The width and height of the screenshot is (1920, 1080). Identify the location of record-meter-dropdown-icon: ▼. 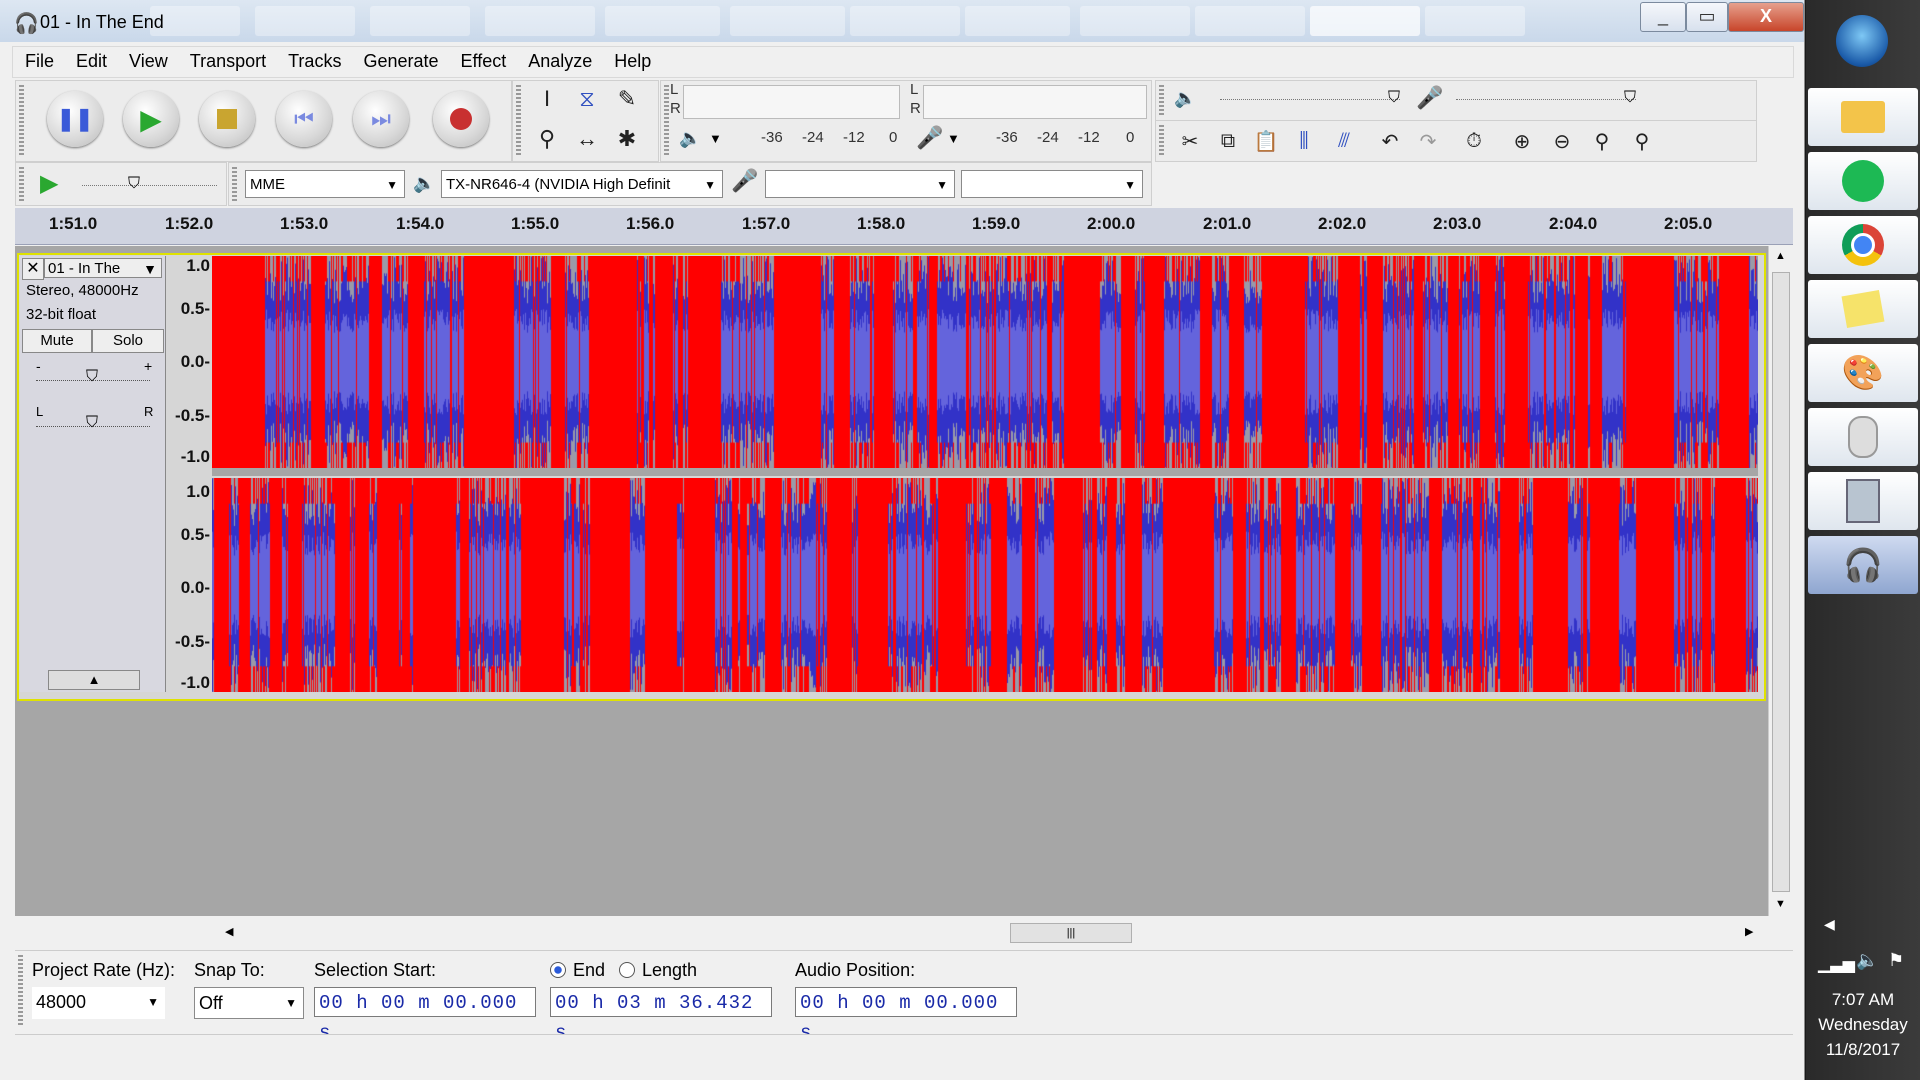
(953, 138).